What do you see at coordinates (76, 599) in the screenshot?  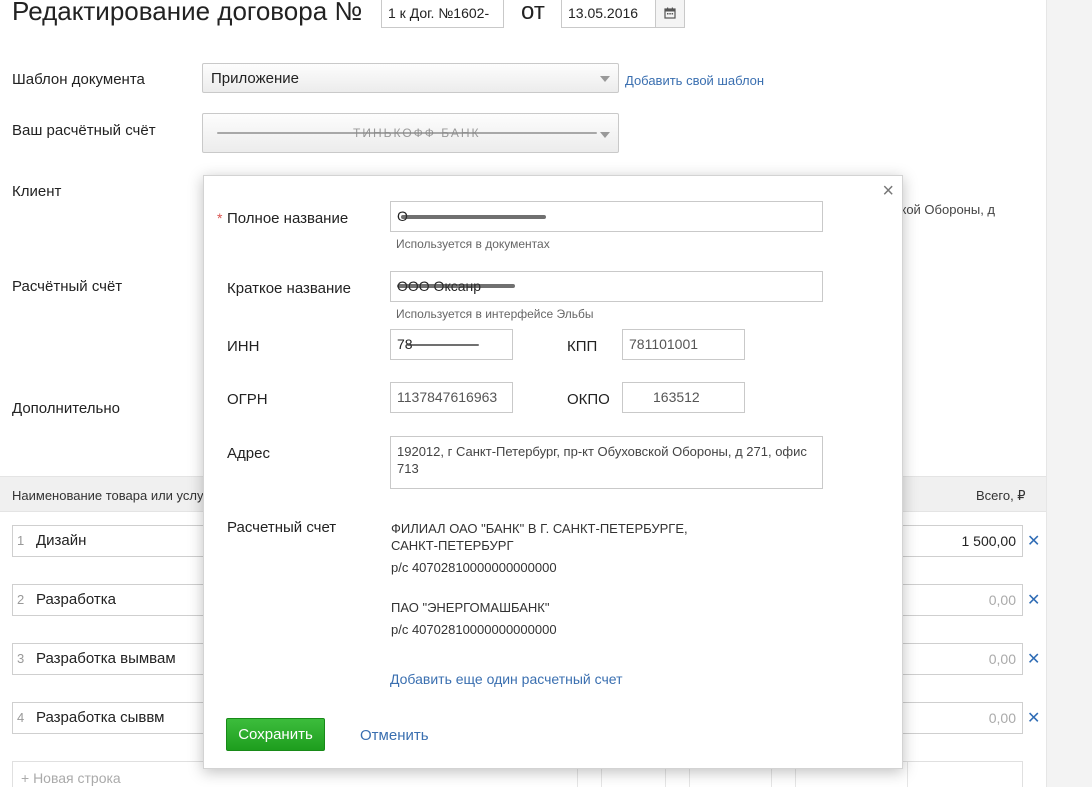 I see `row-name: Разработка` at bounding box center [76, 599].